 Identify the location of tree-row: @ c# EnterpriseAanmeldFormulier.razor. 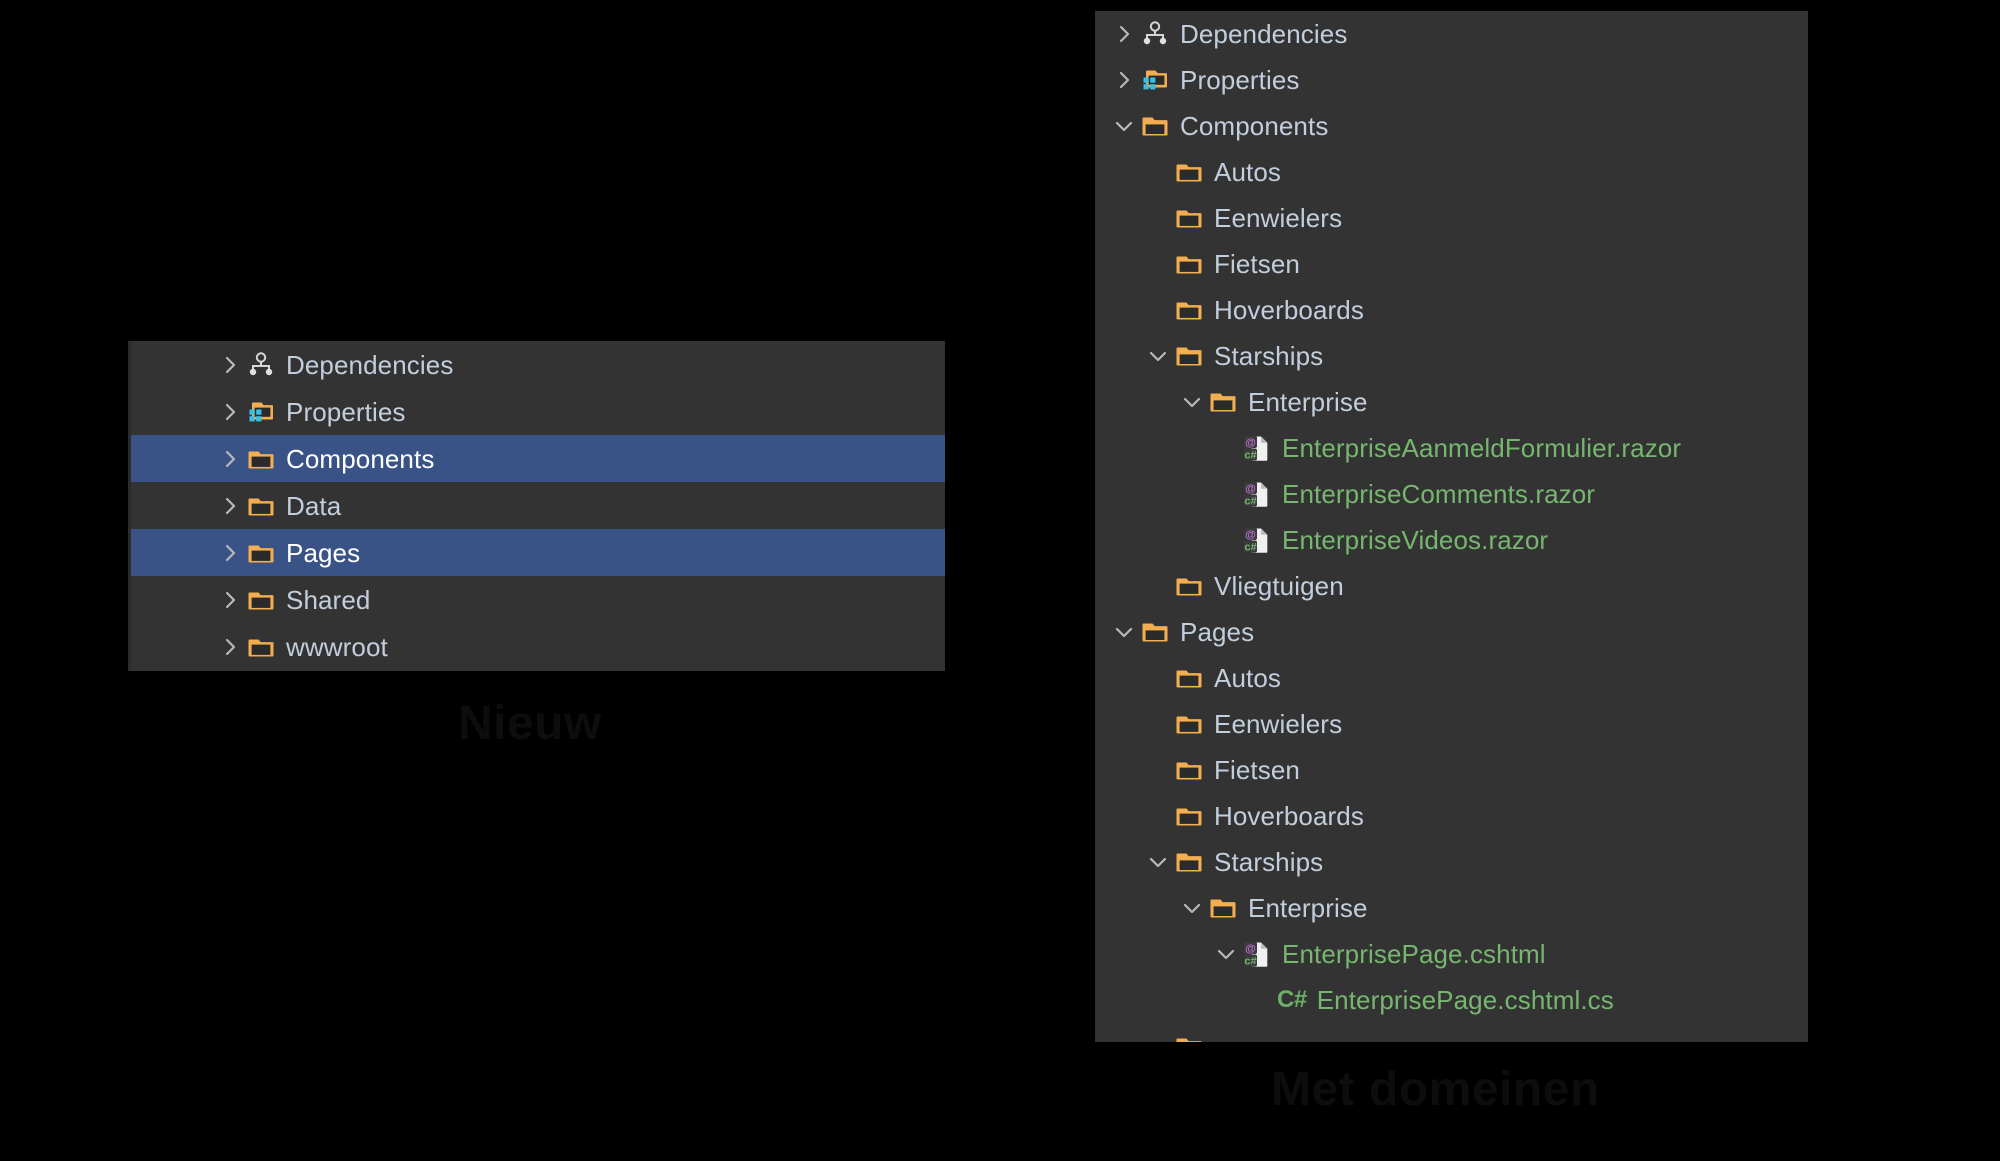
(1451, 448).